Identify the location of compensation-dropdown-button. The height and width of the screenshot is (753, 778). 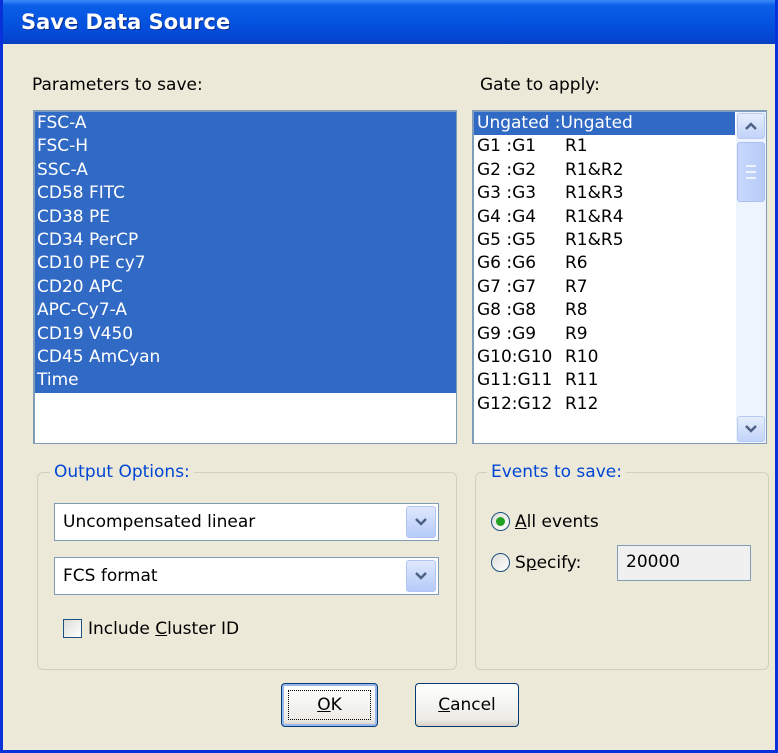
(421, 522).